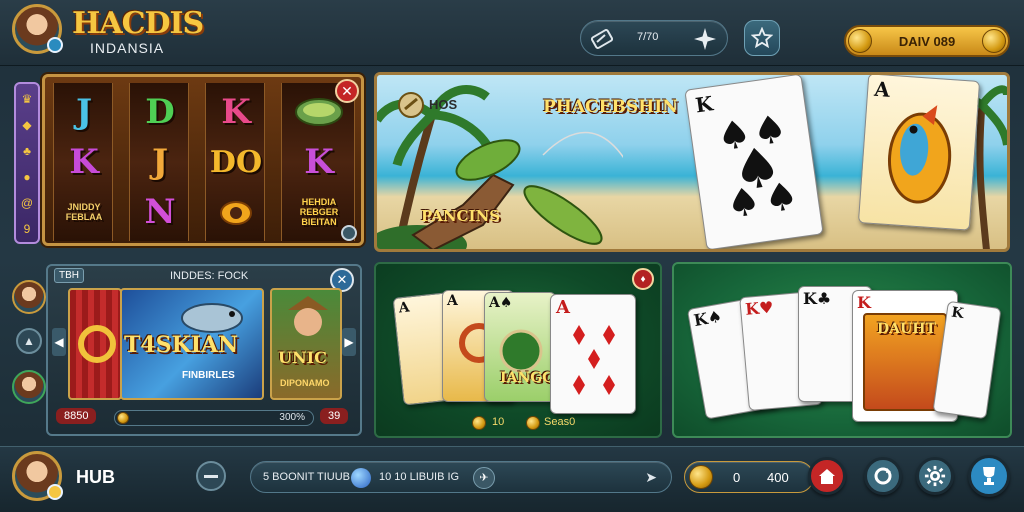 The height and width of the screenshot is (512, 1024). Describe the element at coordinates (27, 151) in the screenshot. I see `clover-icon: ♣` at that location.